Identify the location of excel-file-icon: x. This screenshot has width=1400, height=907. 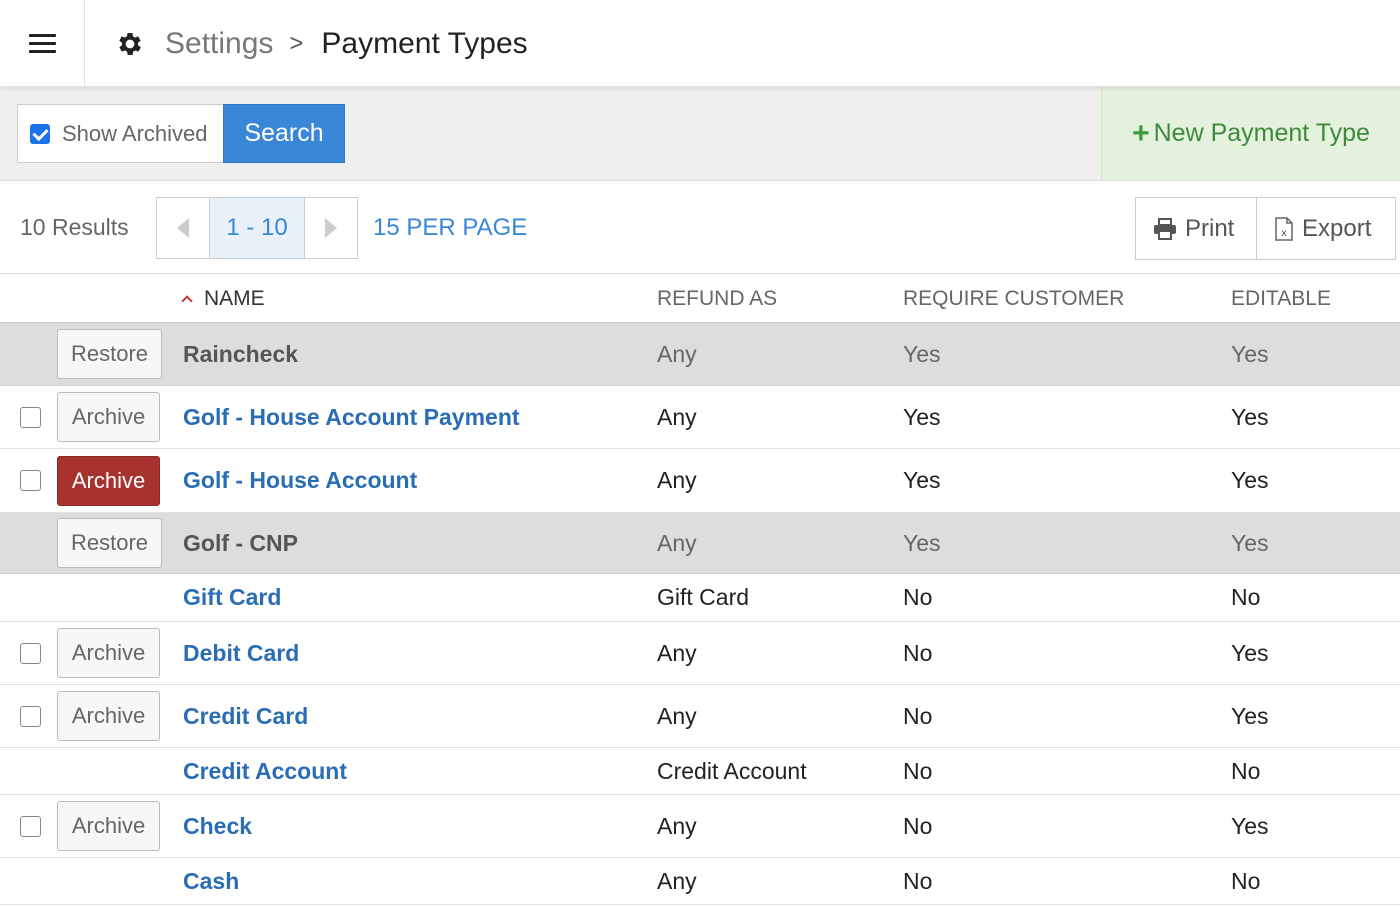
(1284, 228).